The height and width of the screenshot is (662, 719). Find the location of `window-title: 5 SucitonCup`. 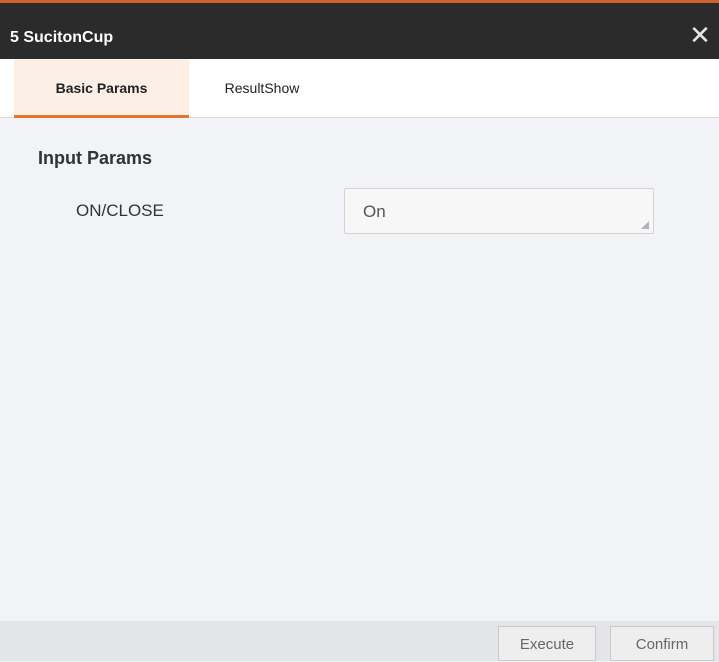

window-title: 5 SucitonCup is located at coordinates (62, 37).